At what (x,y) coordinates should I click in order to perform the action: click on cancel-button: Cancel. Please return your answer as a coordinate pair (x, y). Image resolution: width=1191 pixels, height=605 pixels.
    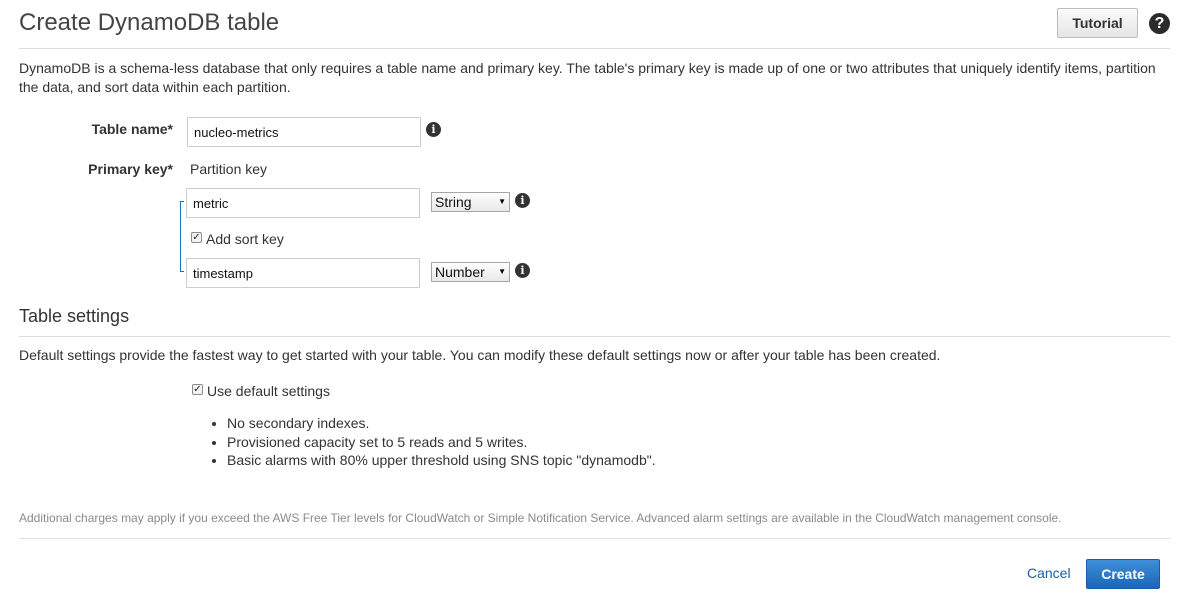
    Looking at the image, I should click on (1049, 573).